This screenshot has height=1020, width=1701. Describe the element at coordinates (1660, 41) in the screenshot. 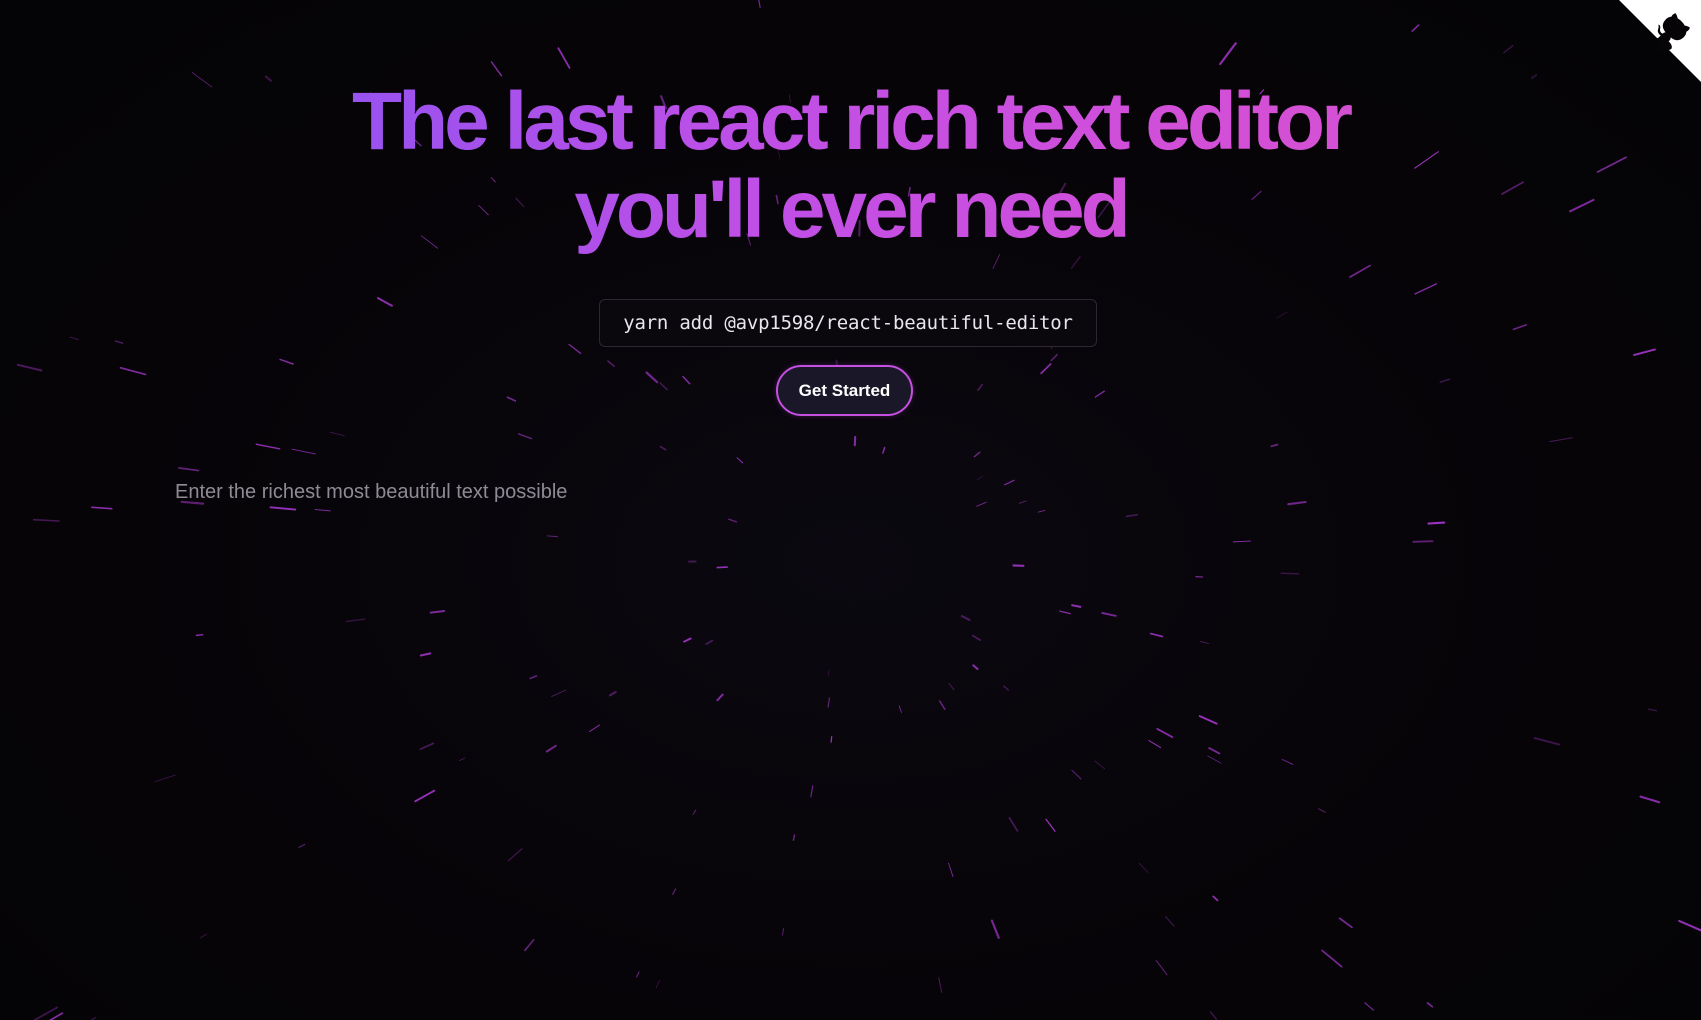

I see `github-corner-link` at that location.